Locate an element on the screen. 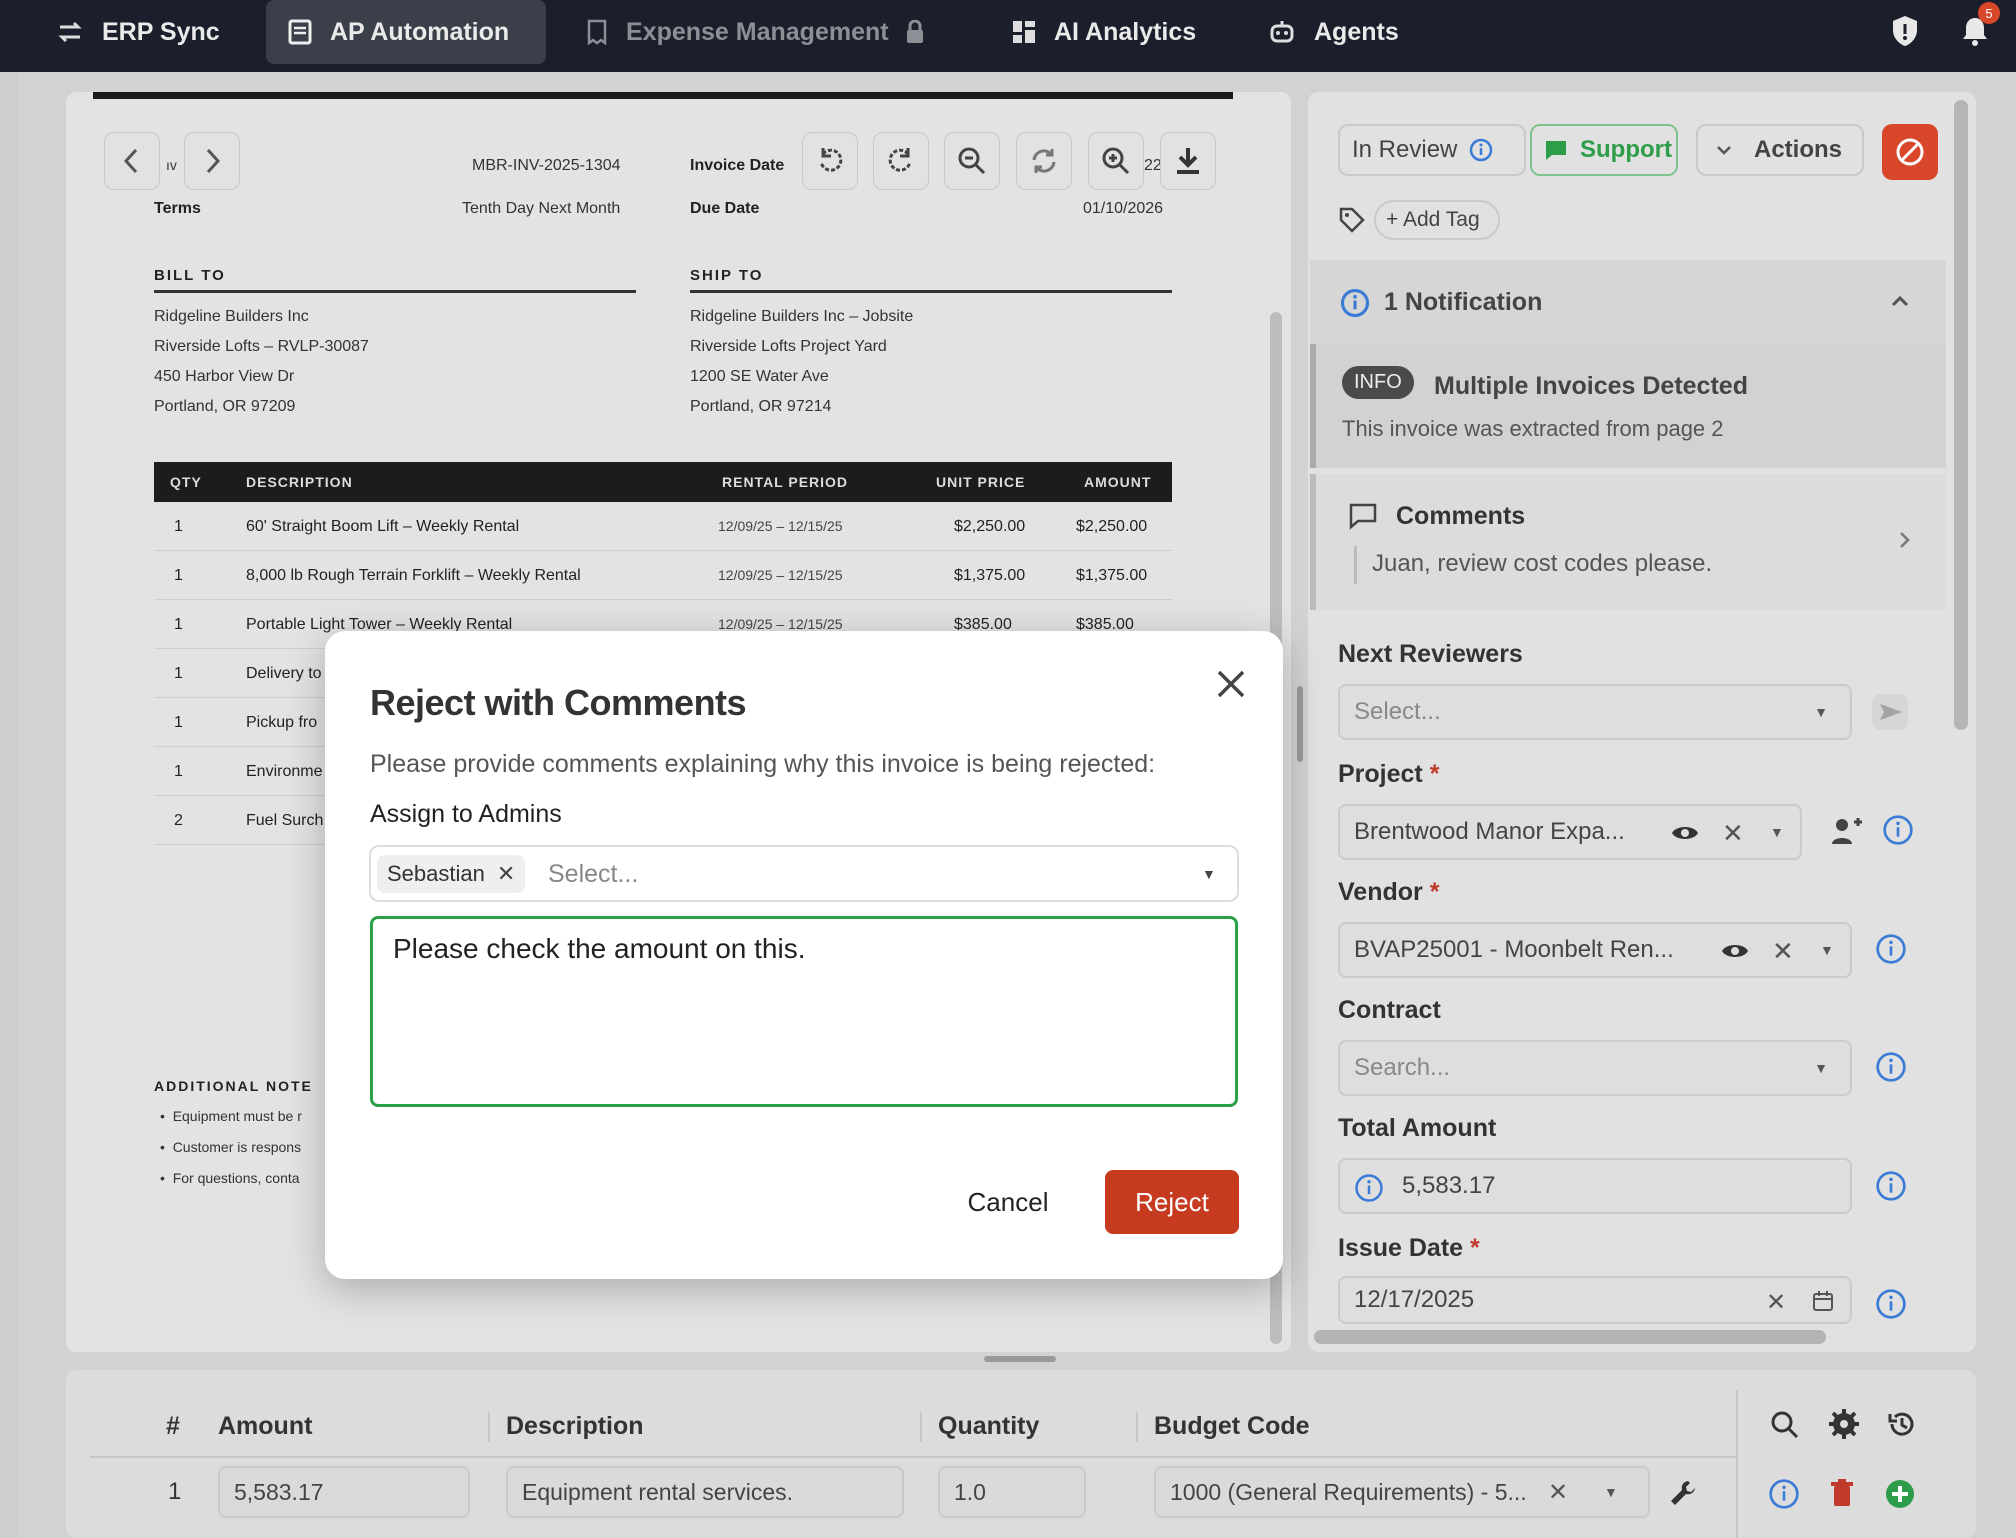 This screenshot has height=1538, width=2016. cancel-button: Cancel is located at coordinates (1008, 1202).